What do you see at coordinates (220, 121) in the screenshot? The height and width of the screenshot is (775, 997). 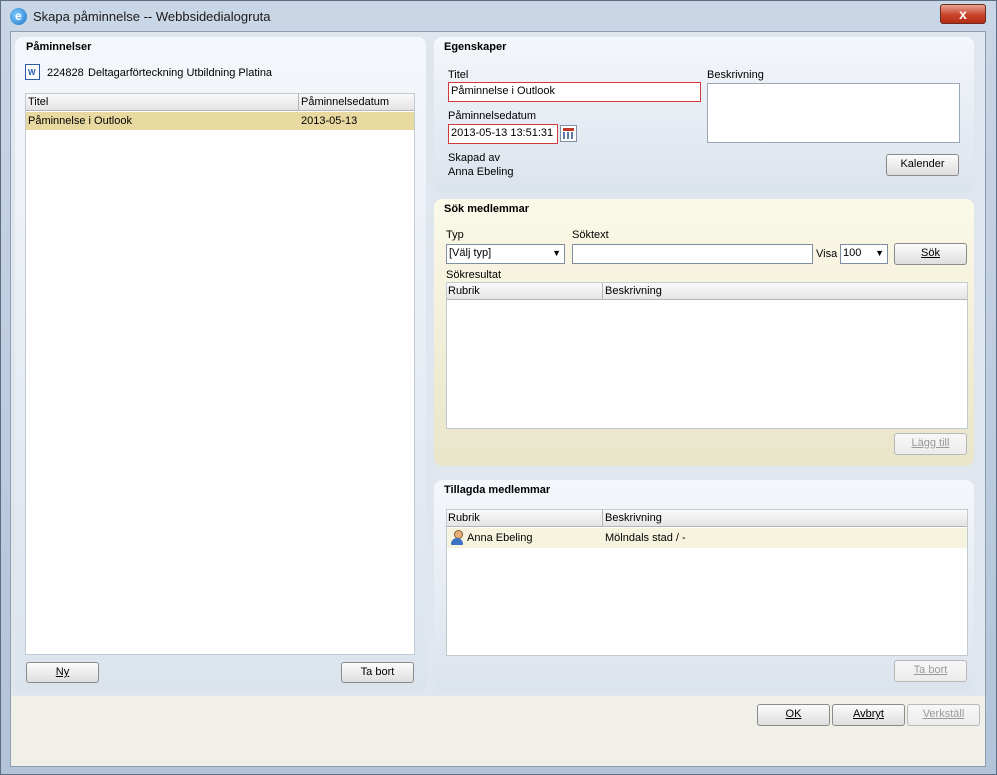 I see `table-row: Påminnelse i Outlook 2013-05-13` at bounding box center [220, 121].